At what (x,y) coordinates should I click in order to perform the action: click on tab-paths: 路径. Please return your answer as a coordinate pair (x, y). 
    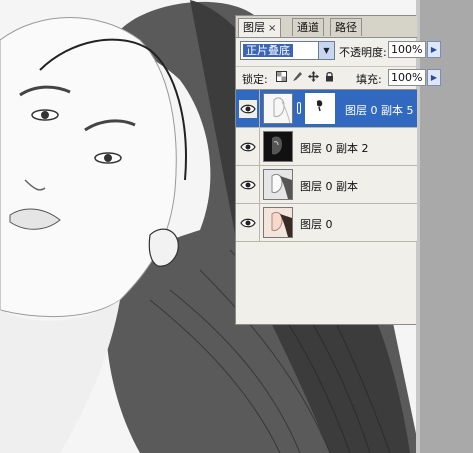
    Looking at the image, I should click on (346, 27).